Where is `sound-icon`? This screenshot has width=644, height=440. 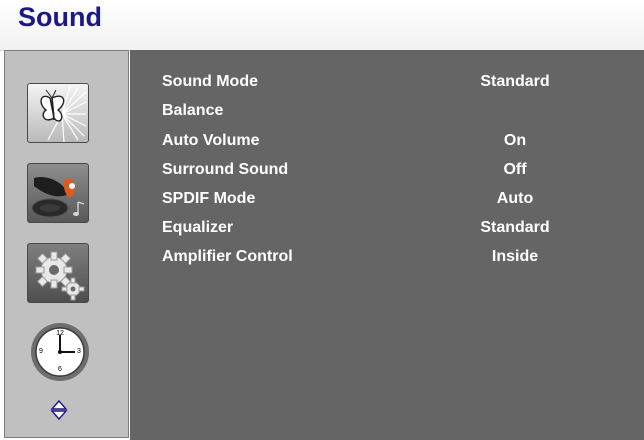
sound-icon is located at coordinates (58, 197).